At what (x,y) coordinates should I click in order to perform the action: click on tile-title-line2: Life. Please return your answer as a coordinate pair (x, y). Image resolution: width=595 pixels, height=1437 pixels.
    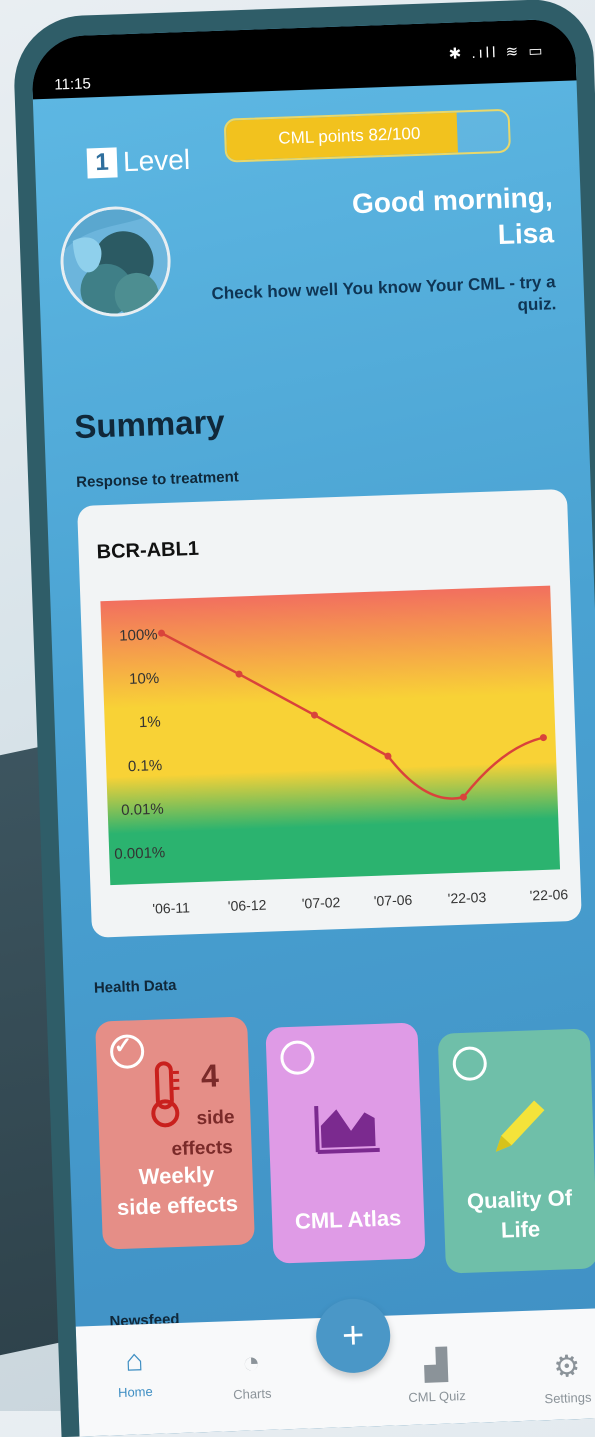
    Looking at the image, I should click on (520, 1229).